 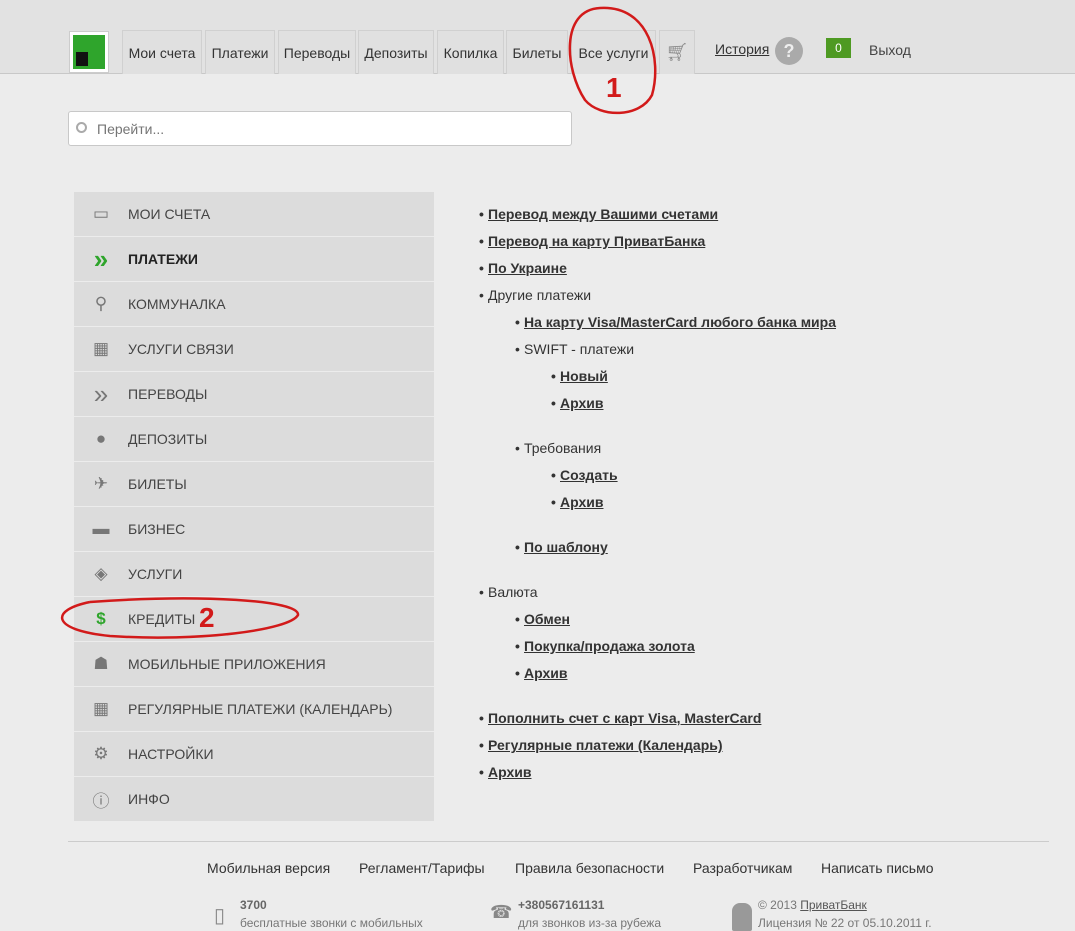 What do you see at coordinates (614, 87) in the screenshot?
I see `annotation-1: 1` at bounding box center [614, 87].